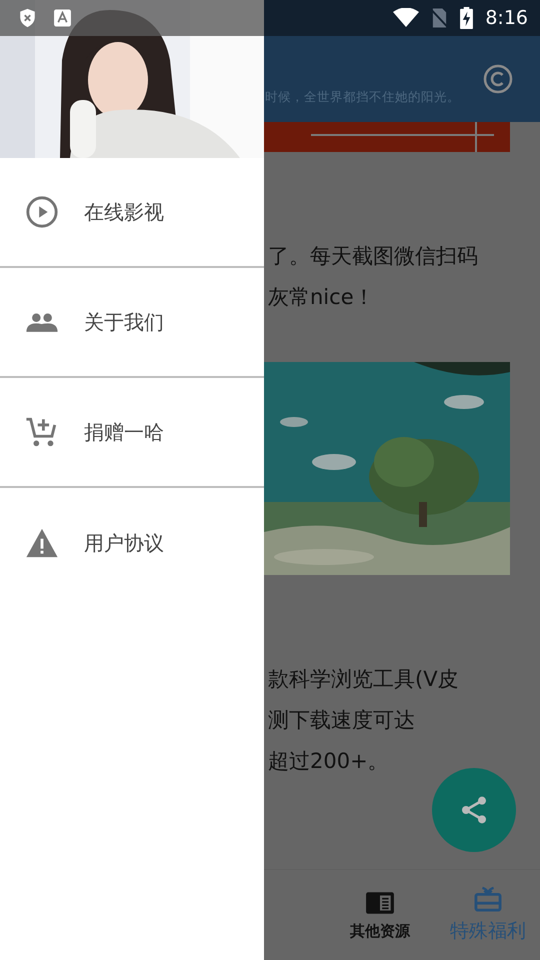  Describe the element at coordinates (506, 18) in the screenshot. I see `status-time: 8:16` at that location.